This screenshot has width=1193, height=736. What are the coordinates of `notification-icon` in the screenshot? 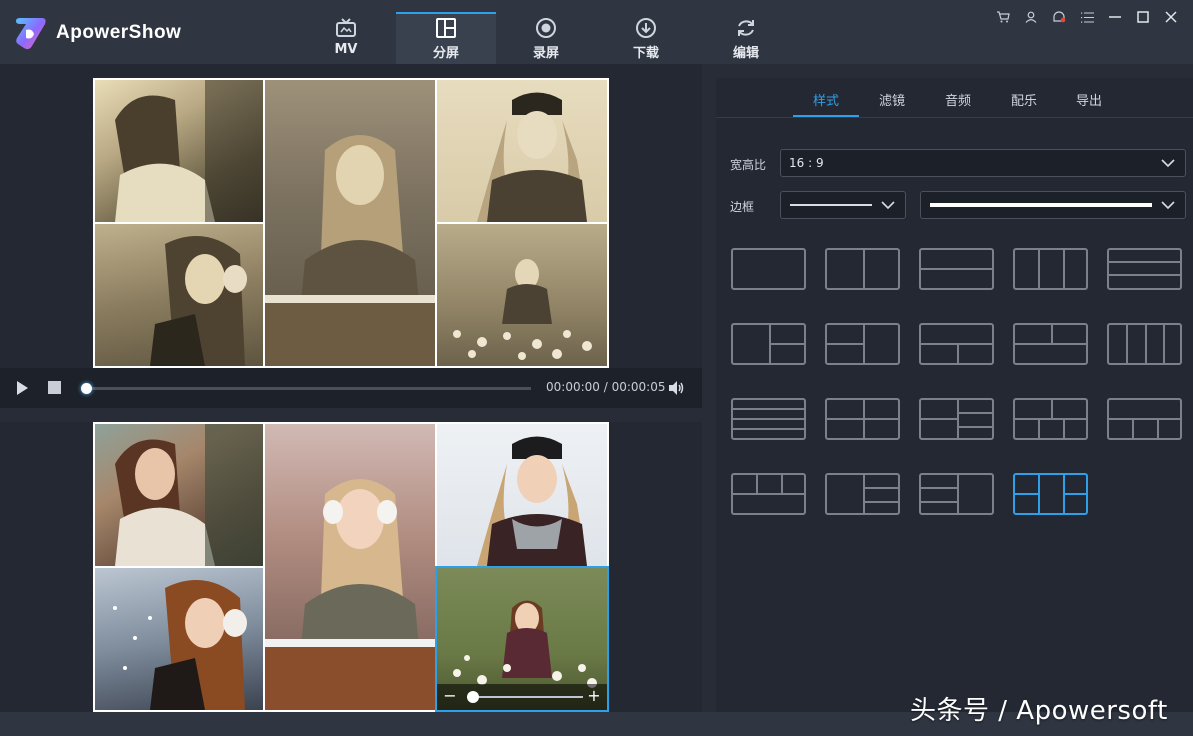 It's located at (1059, 17).